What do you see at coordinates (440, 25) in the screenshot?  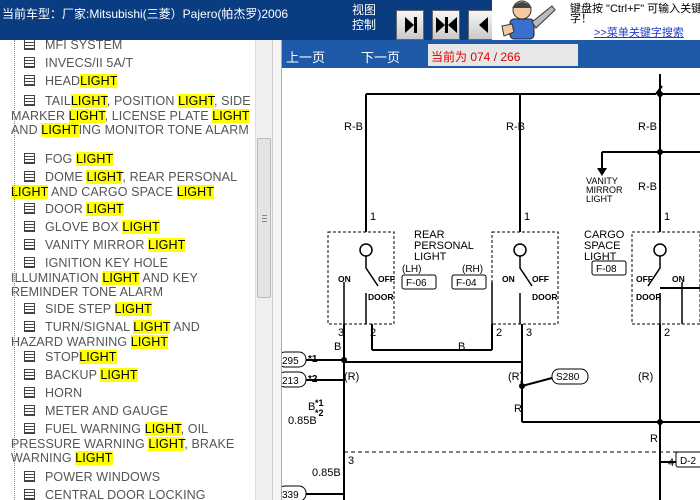 I see `arrow-right-icon` at bounding box center [440, 25].